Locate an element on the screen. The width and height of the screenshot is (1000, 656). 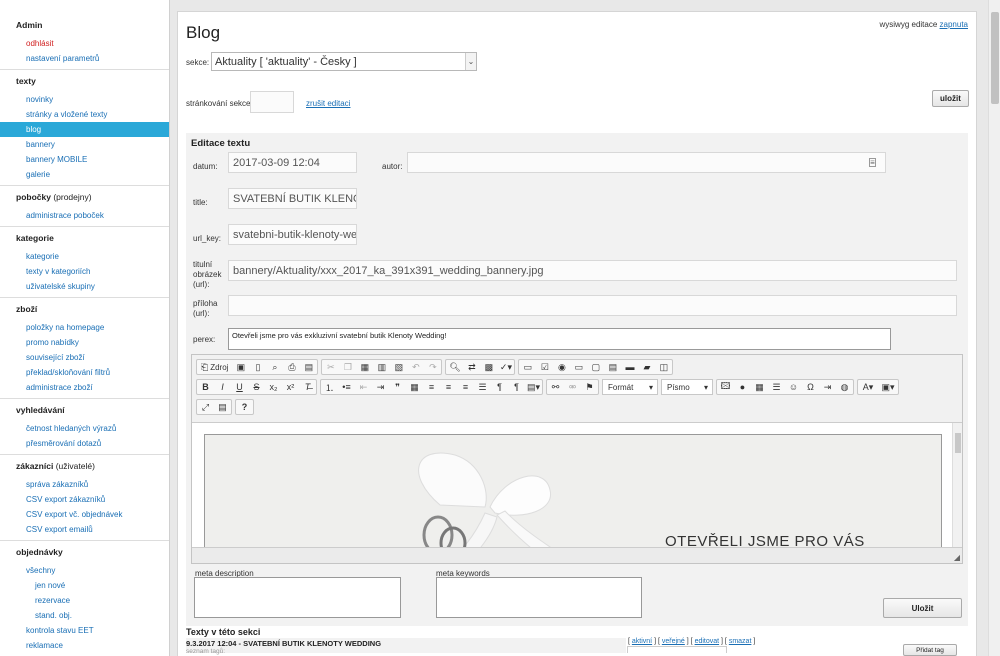
bg-color-icon: ▣▾ is located at coordinates (888, 387).